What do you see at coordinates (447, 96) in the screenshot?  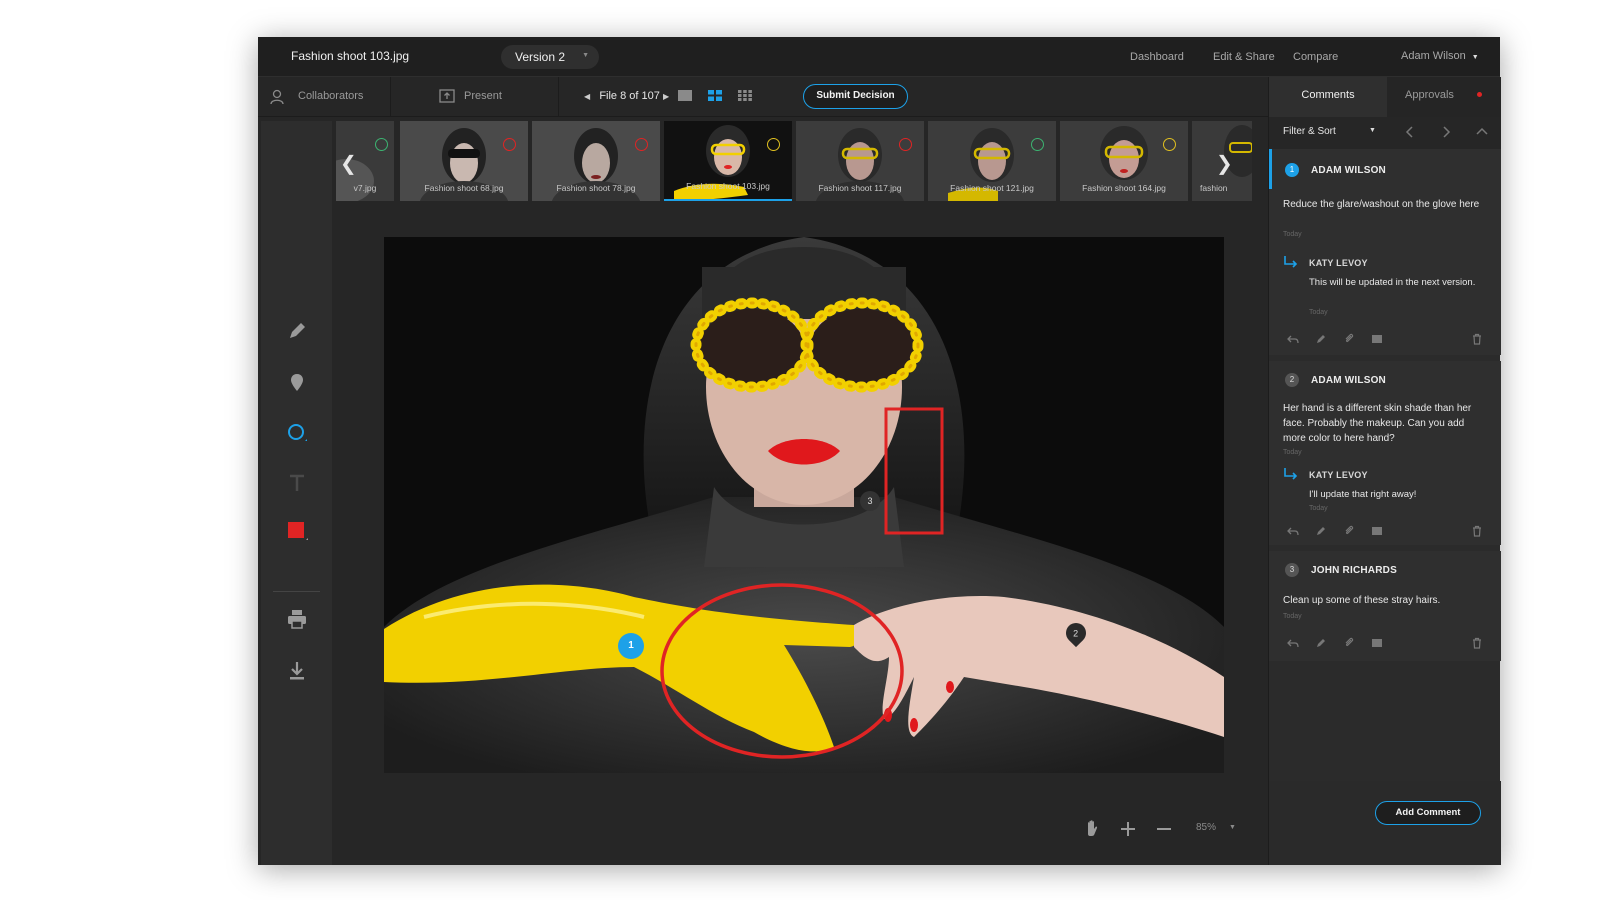 I see `present-icon` at bounding box center [447, 96].